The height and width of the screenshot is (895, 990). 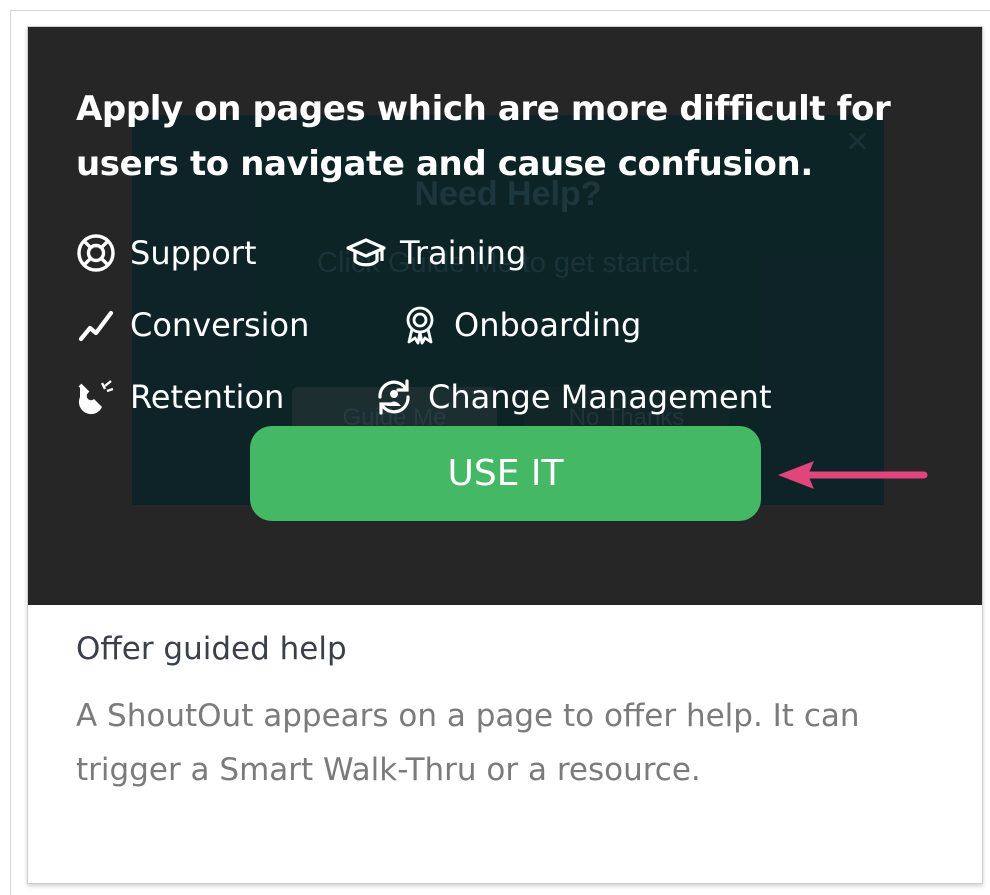 What do you see at coordinates (394, 397) in the screenshot?
I see `person-cycle-icon` at bounding box center [394, 397].